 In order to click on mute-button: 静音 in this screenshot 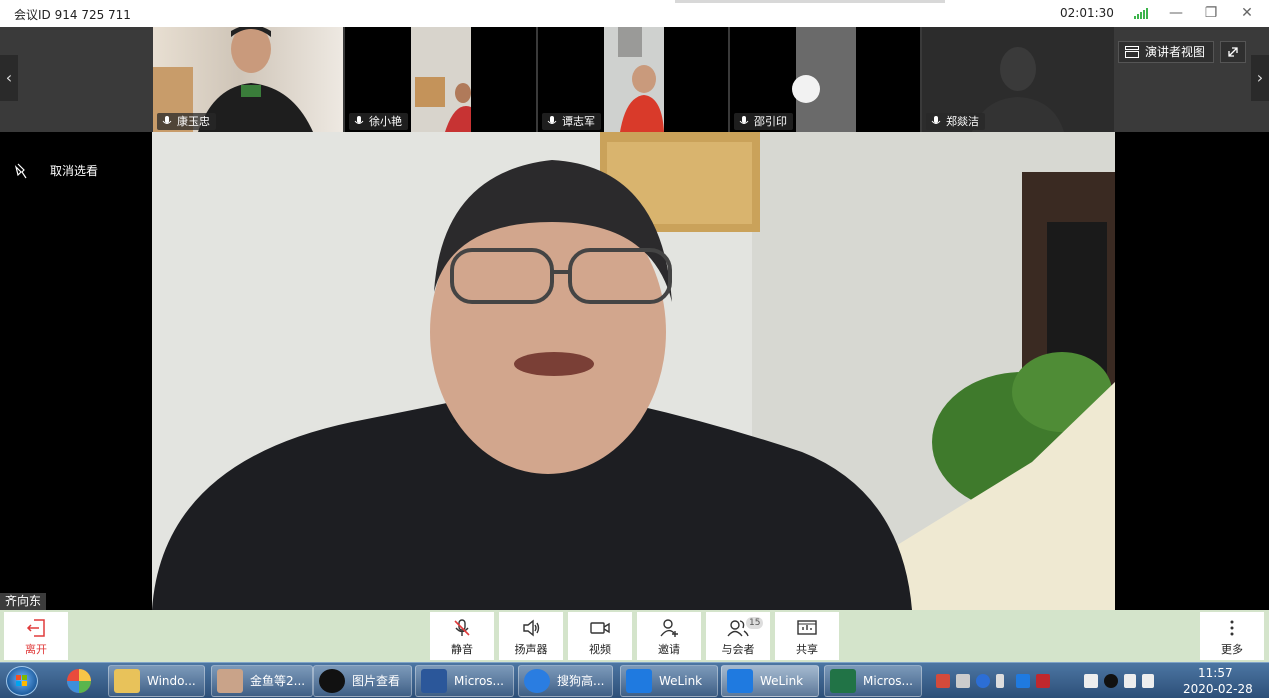, I will do `click(462, 636)`.